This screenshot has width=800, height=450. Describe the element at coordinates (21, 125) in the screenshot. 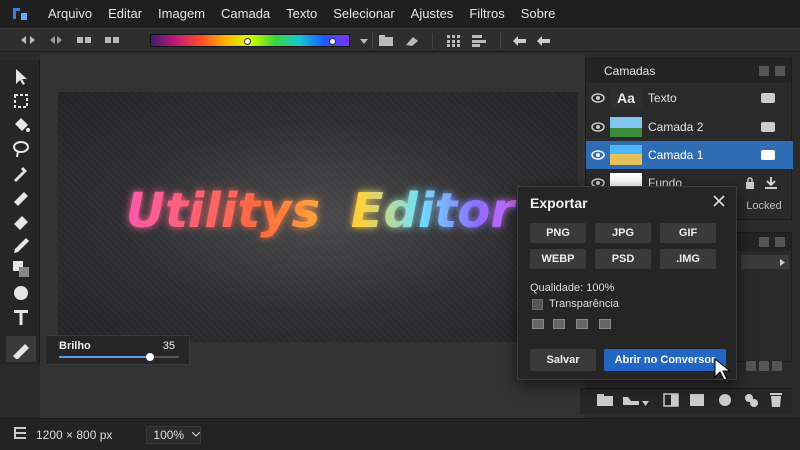

I see `paint-bucket-icon` at that location.